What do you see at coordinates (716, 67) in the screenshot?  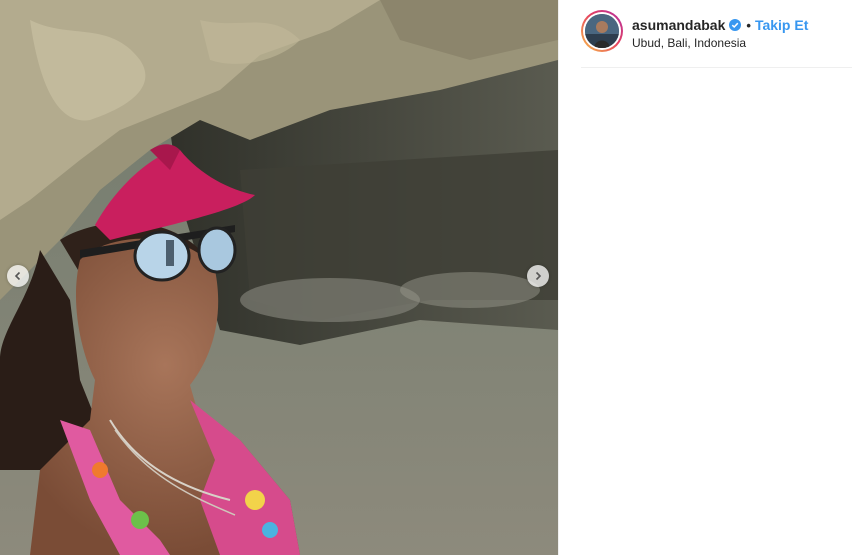 I see `header-divider` at bounding box center [716, 67].